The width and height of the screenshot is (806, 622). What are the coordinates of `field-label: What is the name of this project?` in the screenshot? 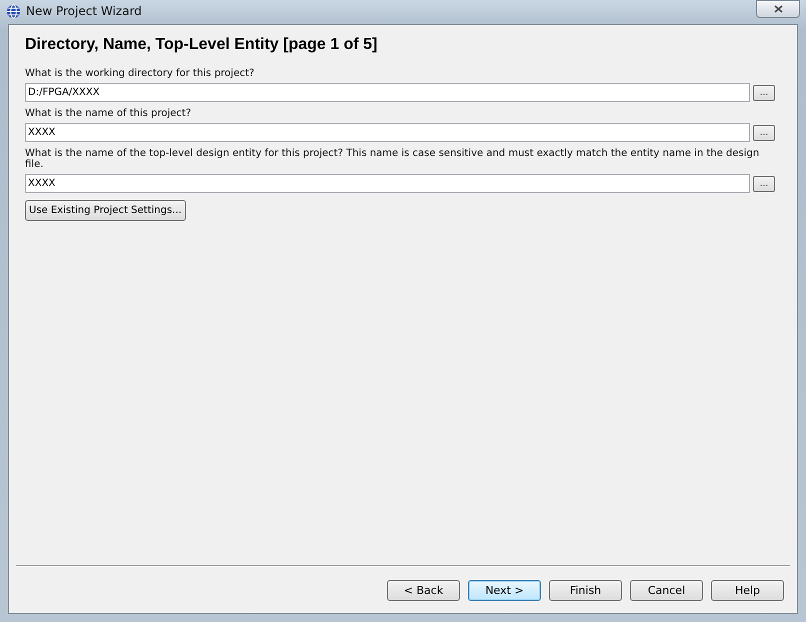 It's located at (108, 113).